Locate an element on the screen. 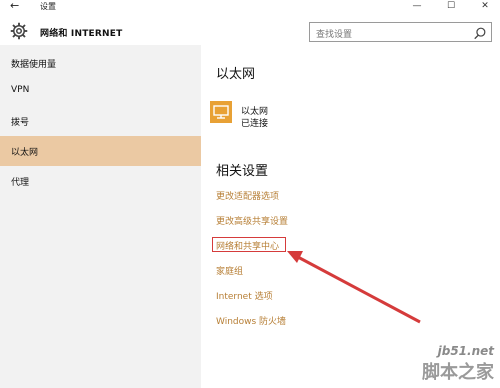 The image size is (500, 388). watermark-name: 脚本之家 is located at coordinates (458, 372).